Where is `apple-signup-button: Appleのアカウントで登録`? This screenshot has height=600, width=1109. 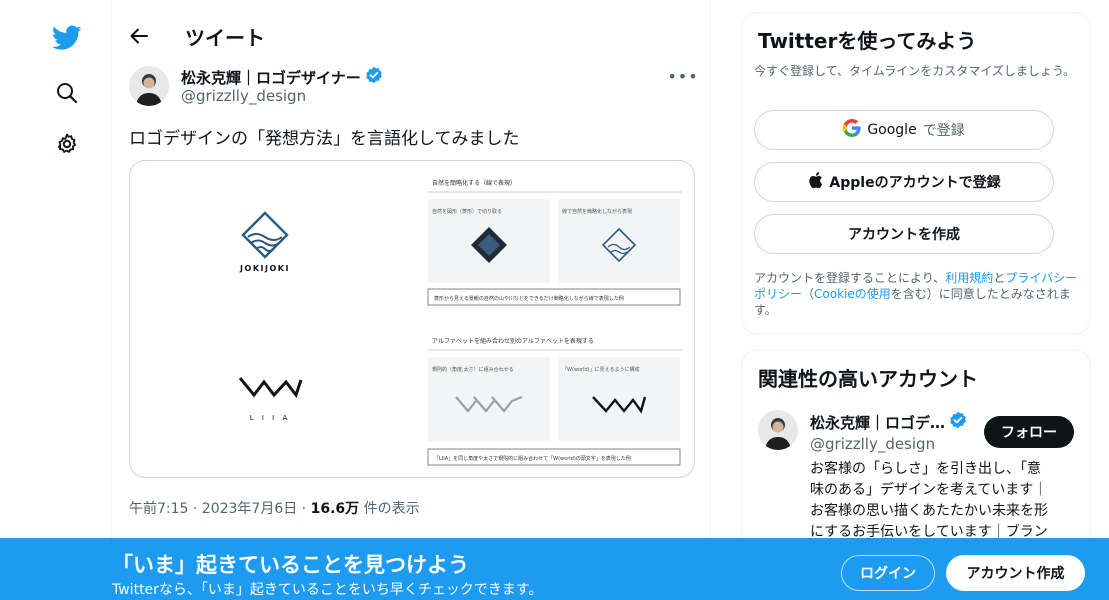
apple-signup-button: Appleのアカウントで登録 is located at coordinates (904, 182).